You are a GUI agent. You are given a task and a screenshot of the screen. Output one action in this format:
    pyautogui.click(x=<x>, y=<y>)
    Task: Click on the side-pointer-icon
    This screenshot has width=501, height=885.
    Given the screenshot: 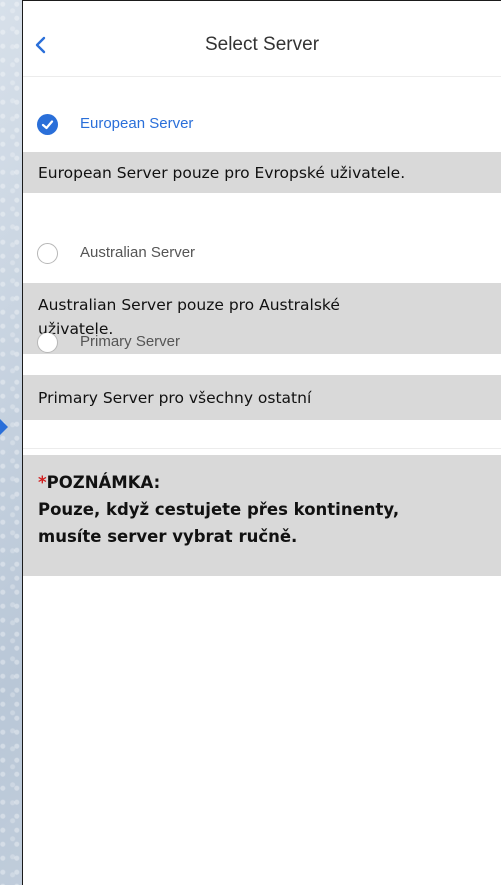 What is the action you would take?
    pyautogui.click(x=4, y=427)
    